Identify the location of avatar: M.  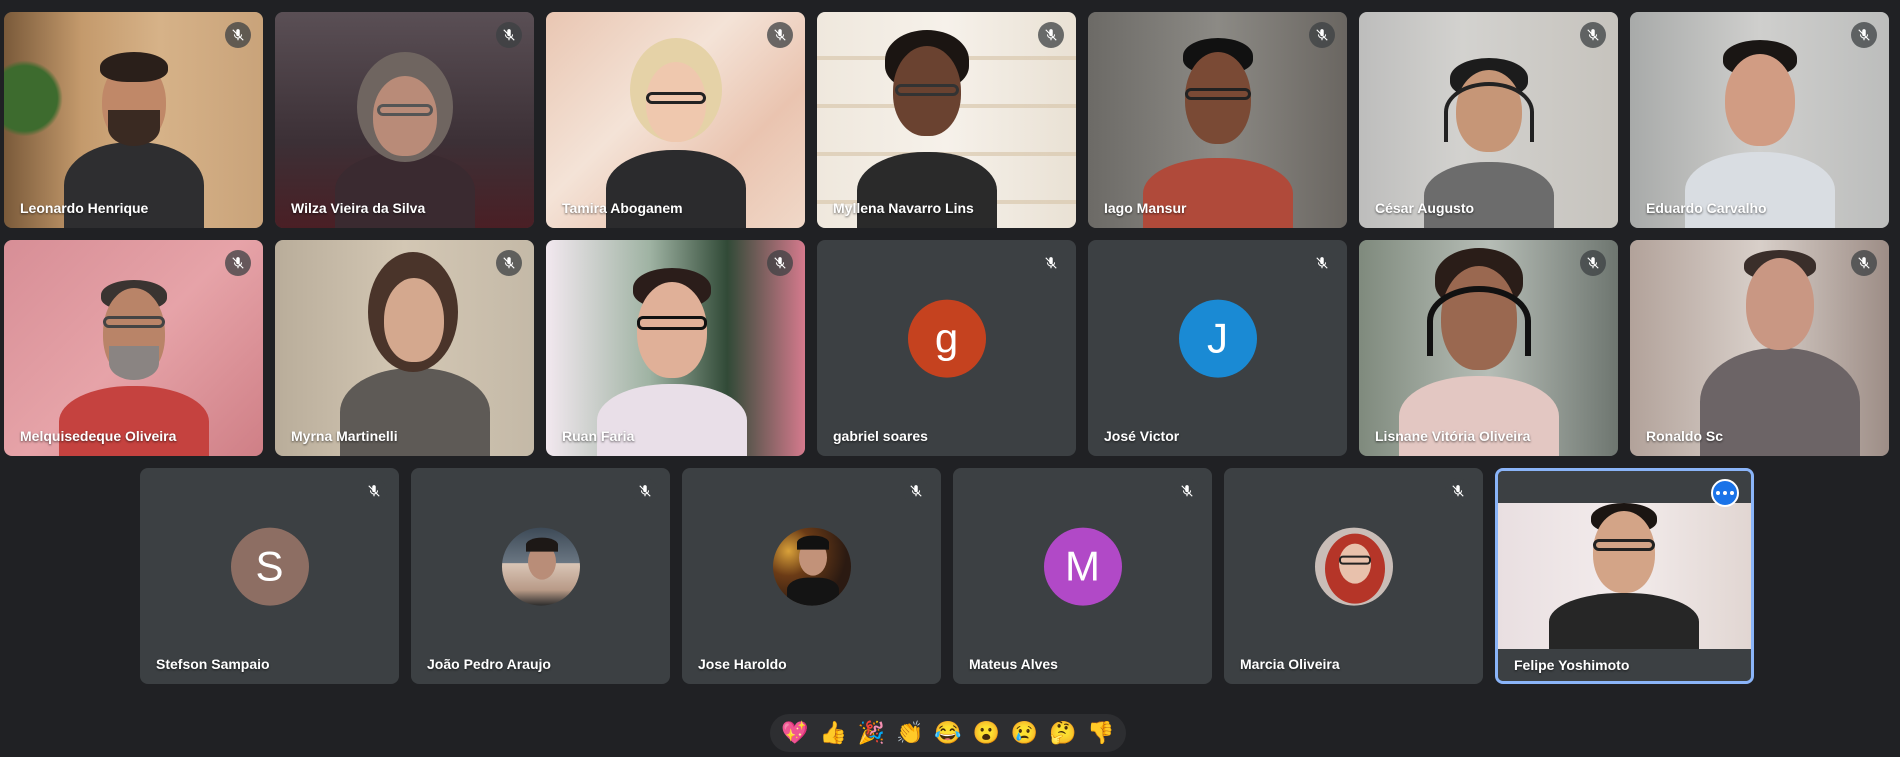
(1082, 566).